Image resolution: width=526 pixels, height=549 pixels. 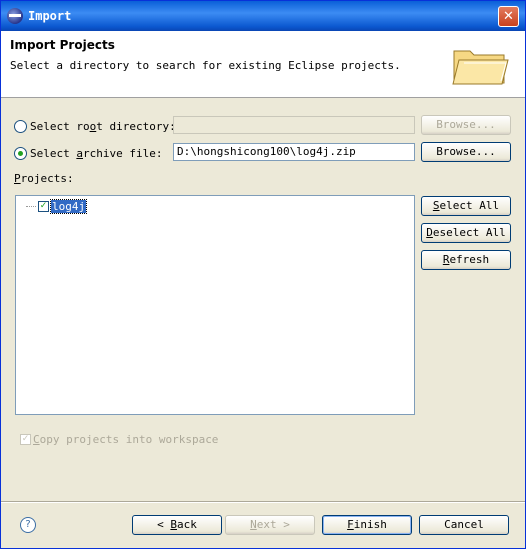 What do you see at coordinates (103, 126) in the screenshot?
I see `root-directory-label: Select root directory:` at bounding box center [103, 126].